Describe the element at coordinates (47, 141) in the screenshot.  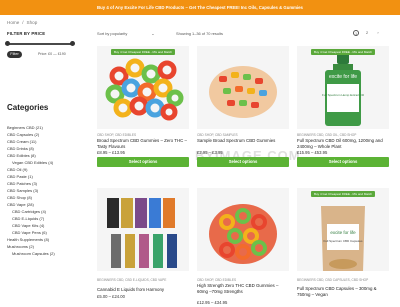
I see `category-link: CBD Cream (11)` at that location.